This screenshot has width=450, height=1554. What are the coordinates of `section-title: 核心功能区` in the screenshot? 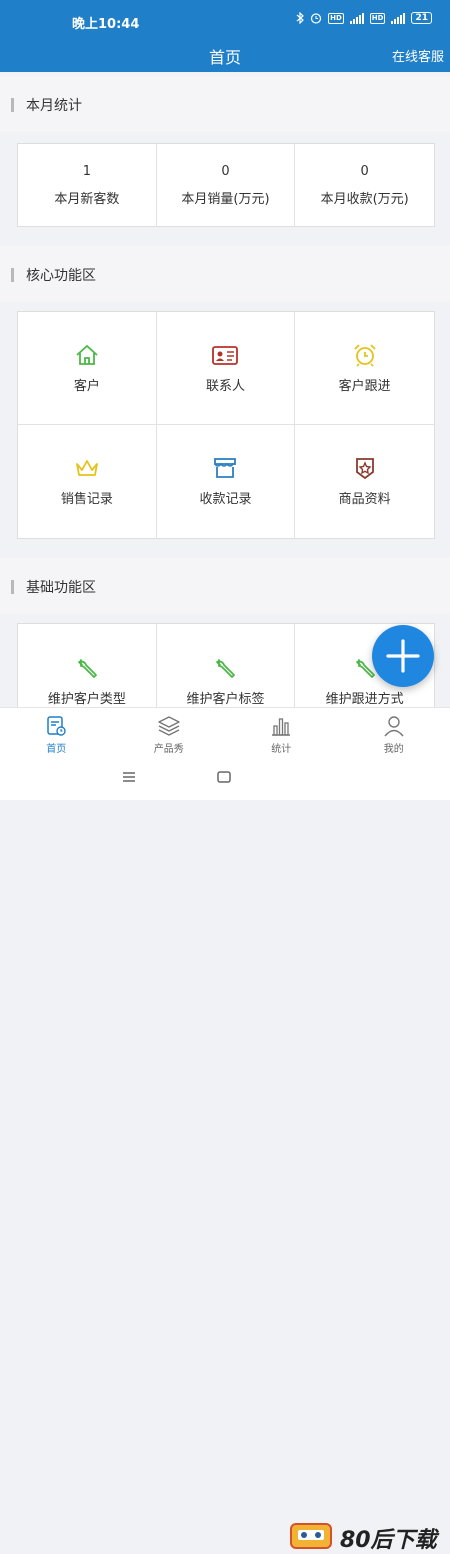 It's located at (61, 275).